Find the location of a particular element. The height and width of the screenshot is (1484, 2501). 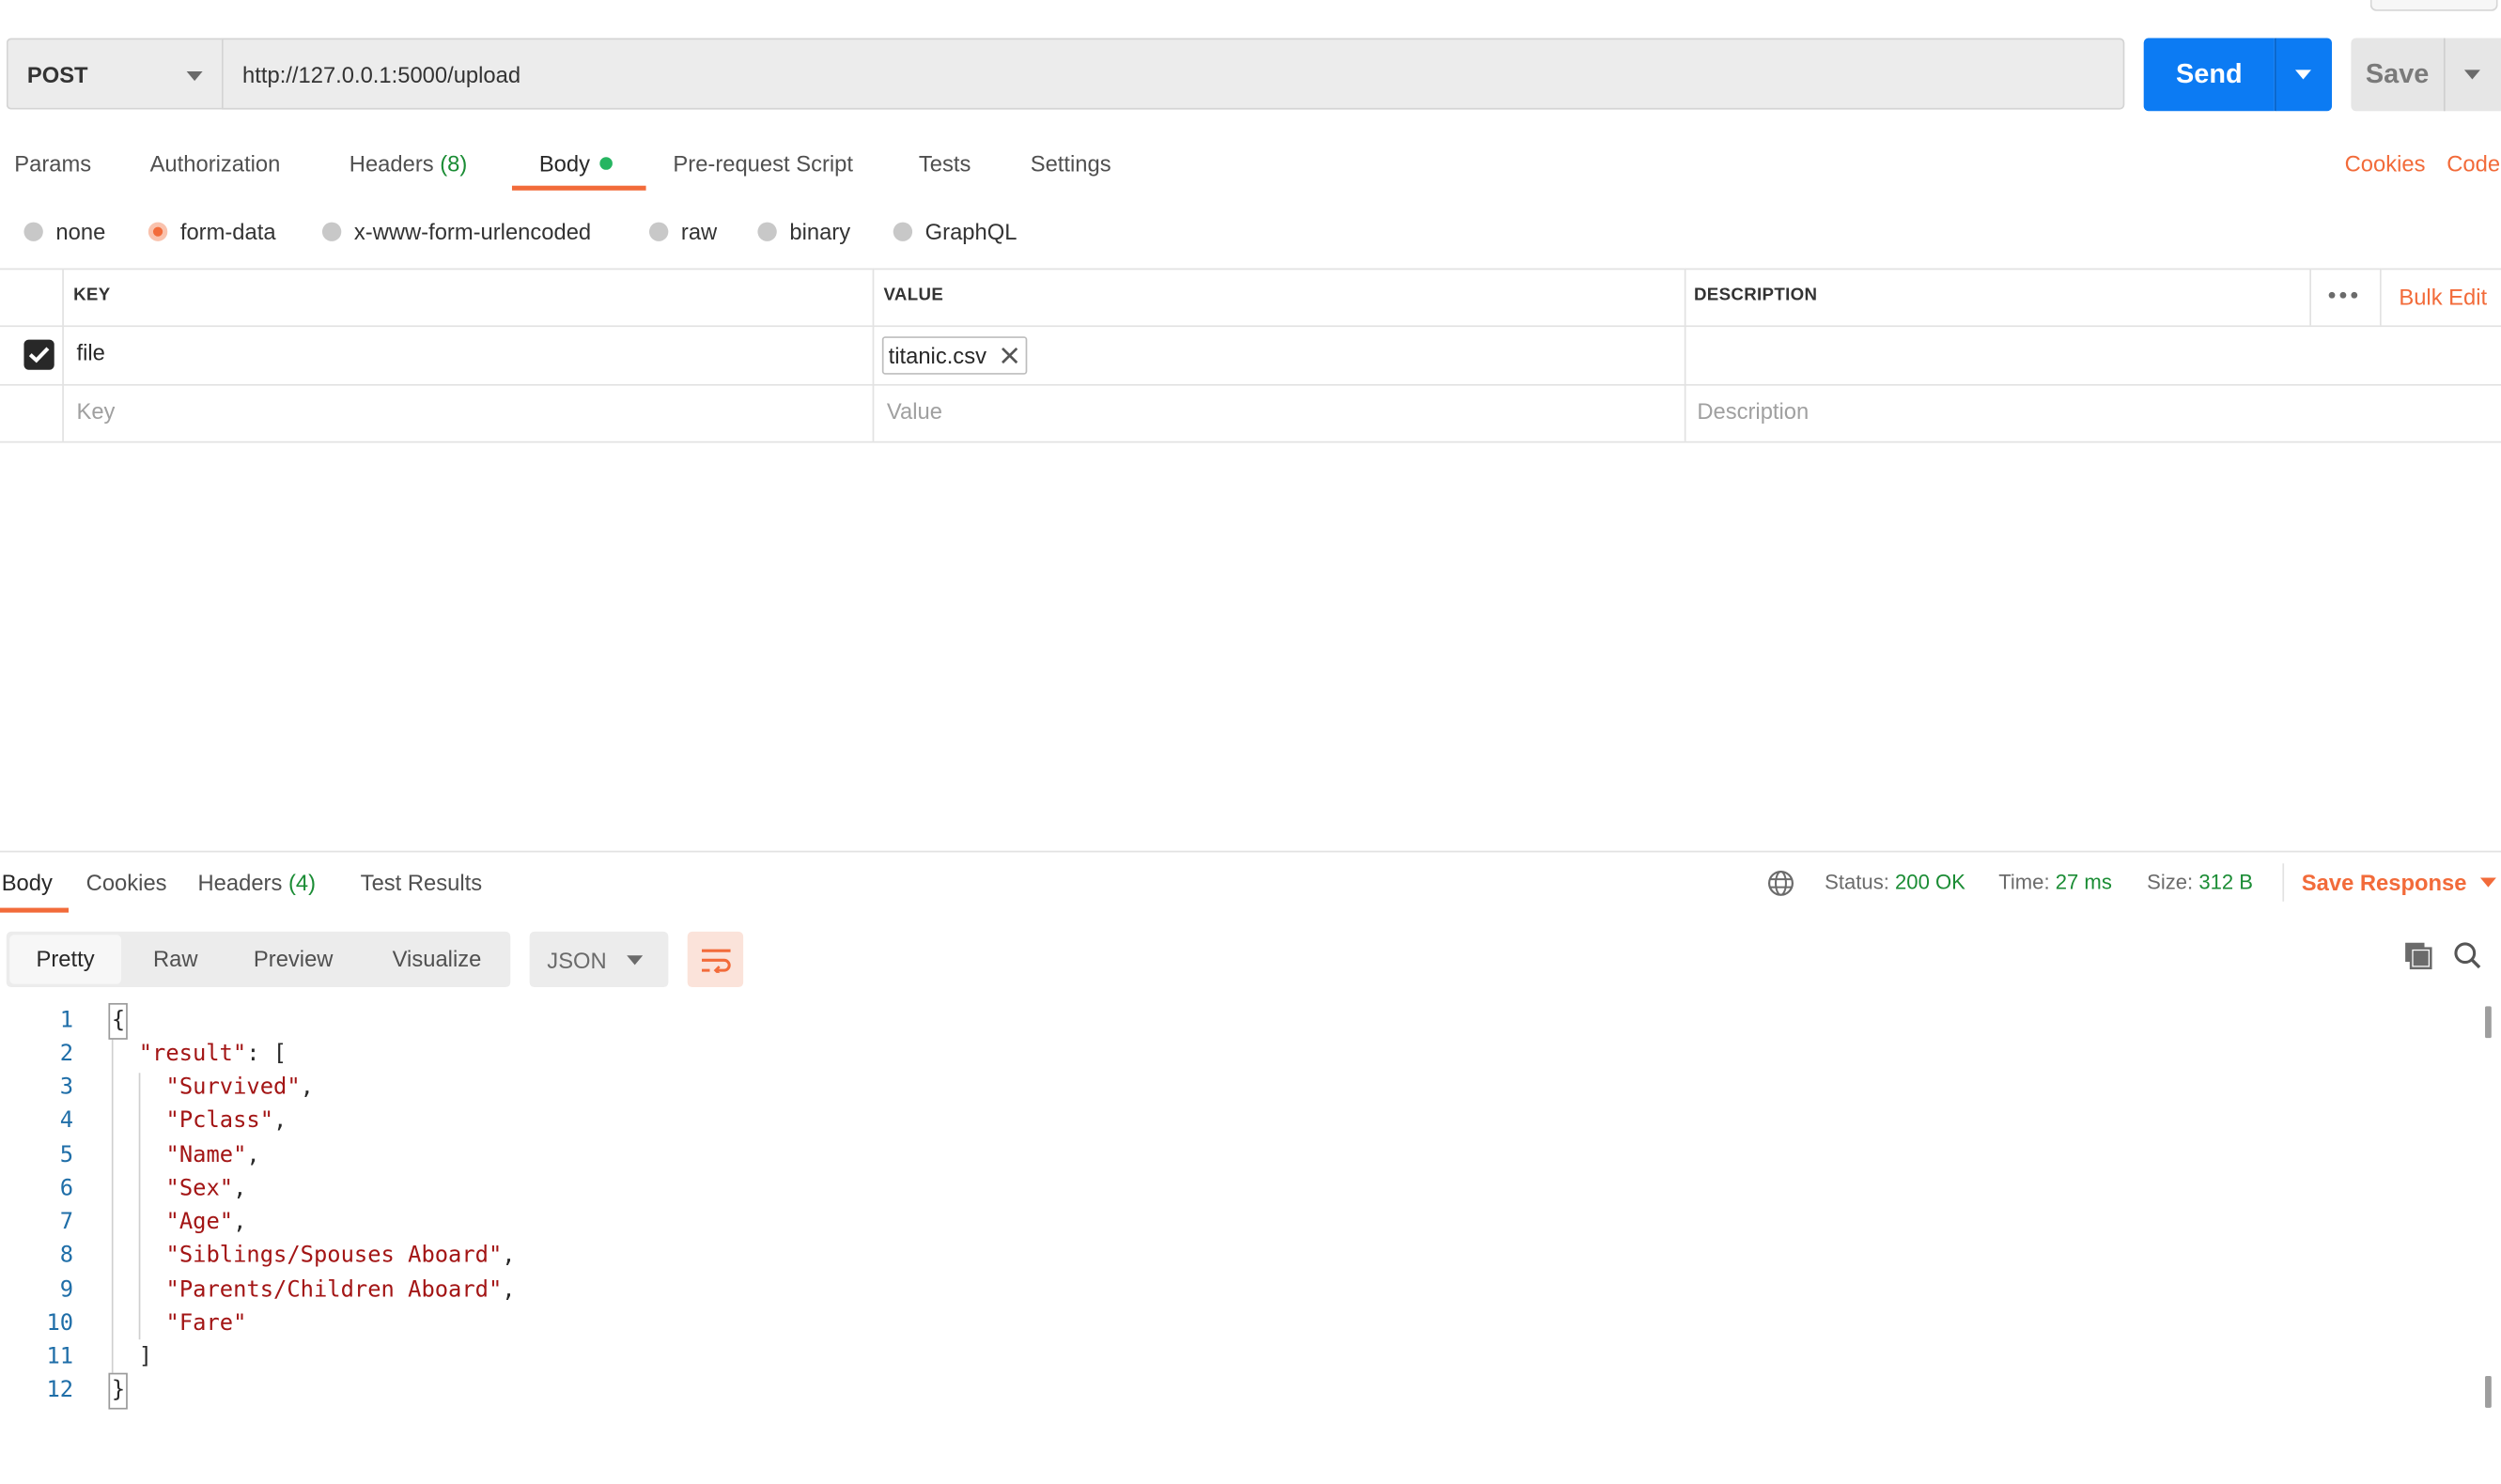

tab-pre-request-label: Pre-request Script is located at coordinates (763, 163).